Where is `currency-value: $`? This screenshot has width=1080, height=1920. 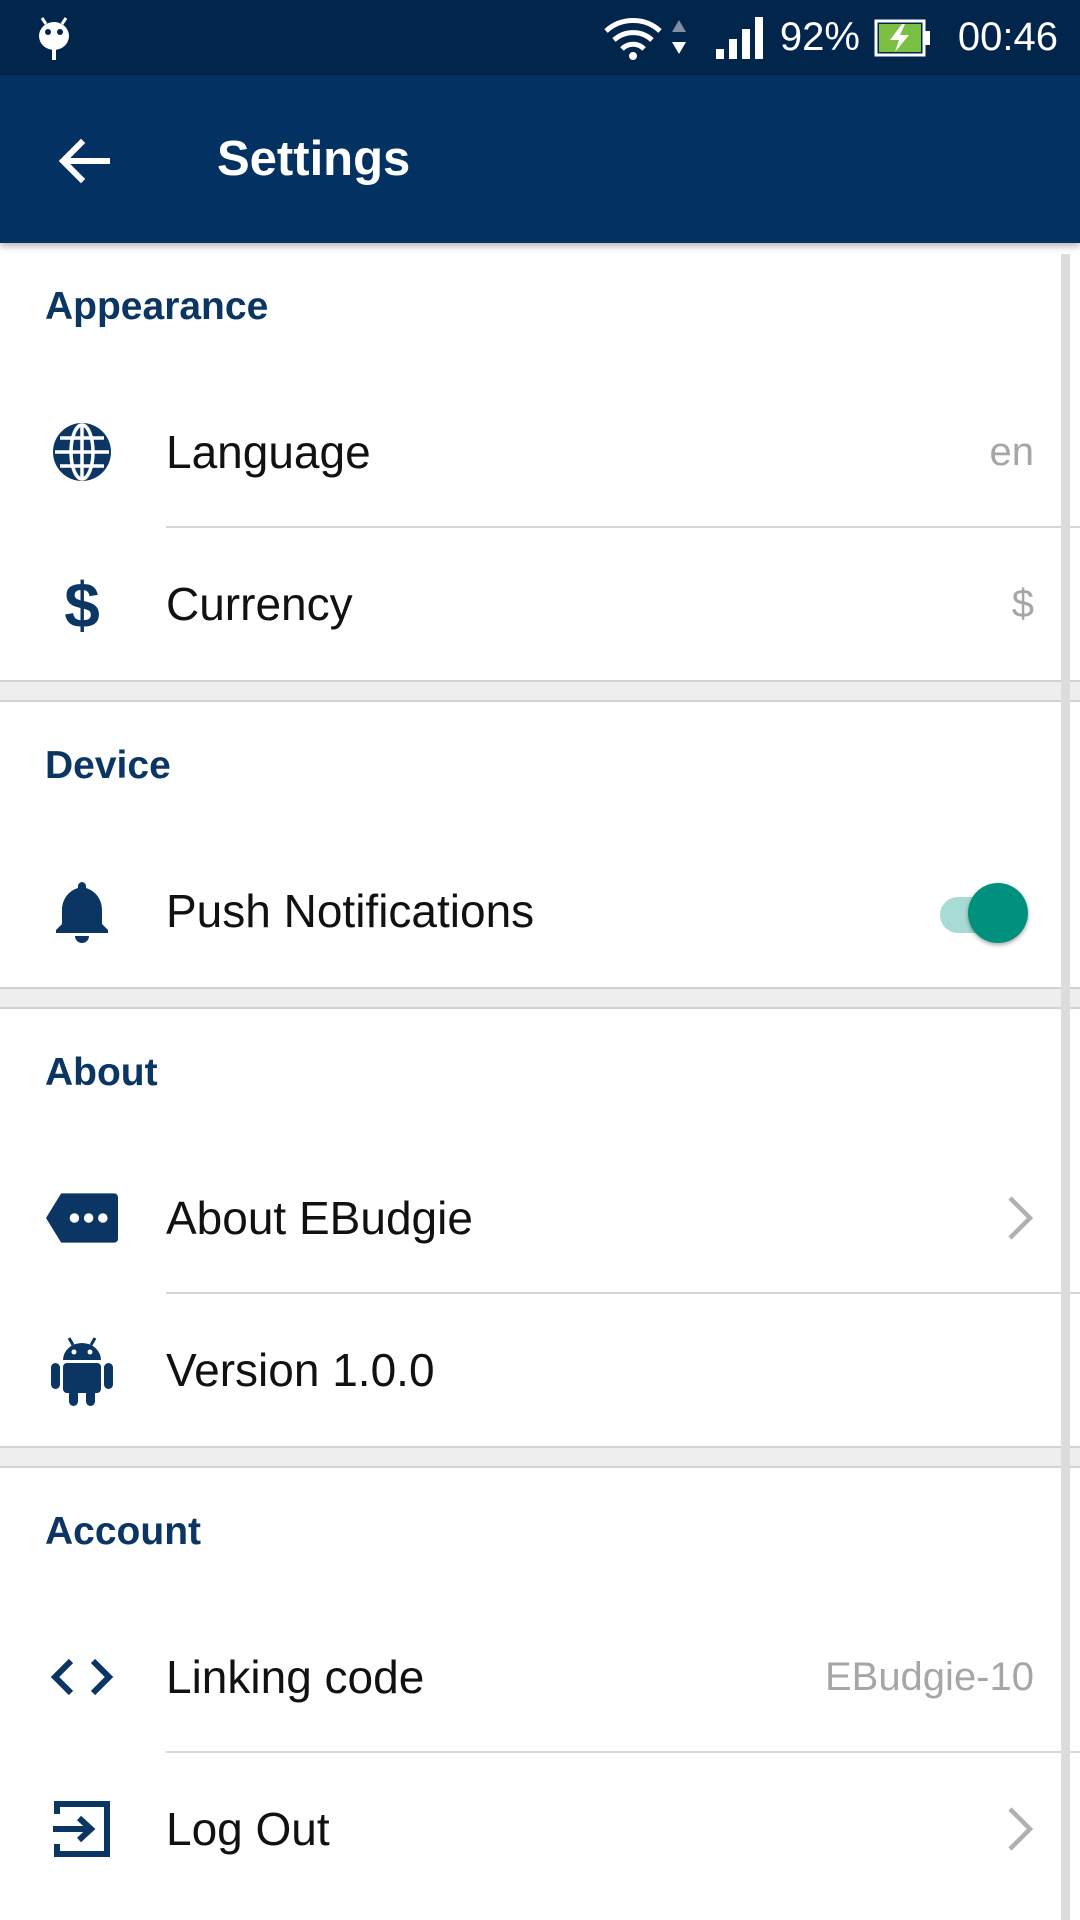 currency-value: $ is located at coordinates (1022, 603).